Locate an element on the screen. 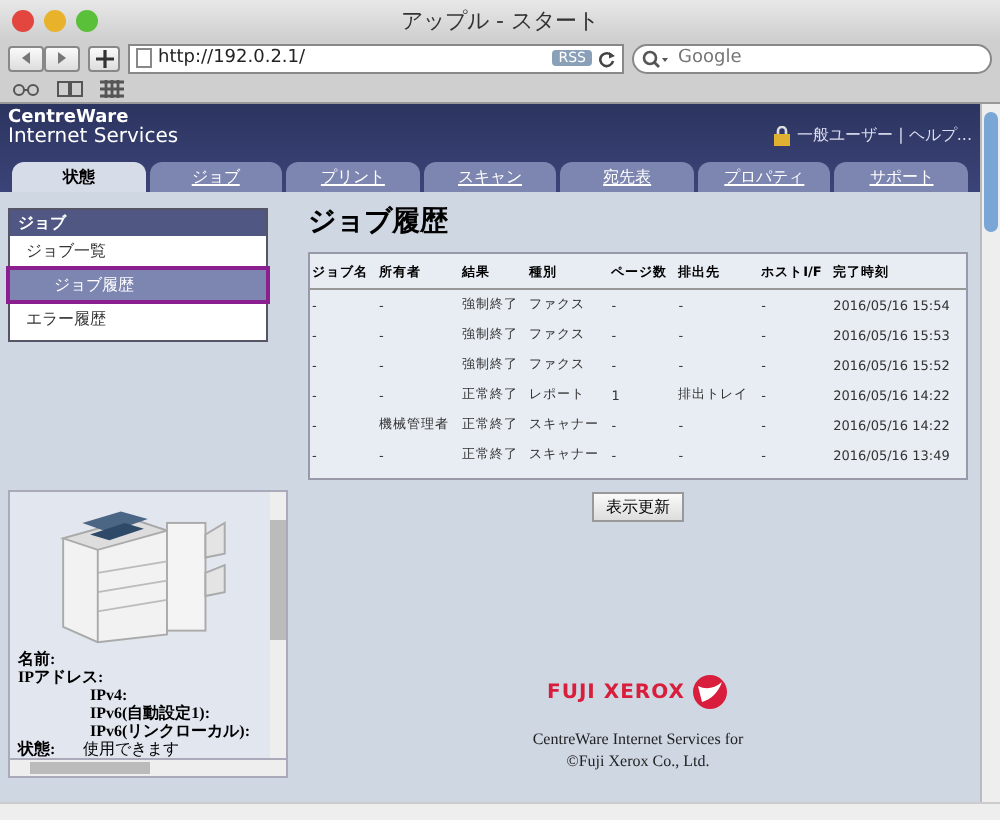  device-info-label: IPv6(リンクローカル): is located at coordinates (170, 731).